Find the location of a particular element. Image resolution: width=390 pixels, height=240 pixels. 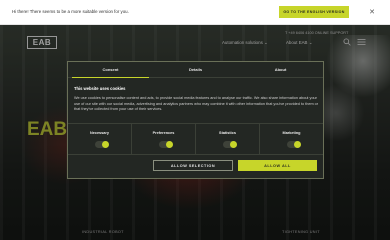

category-statistics: Statistics is located at coordinates (228, 139).